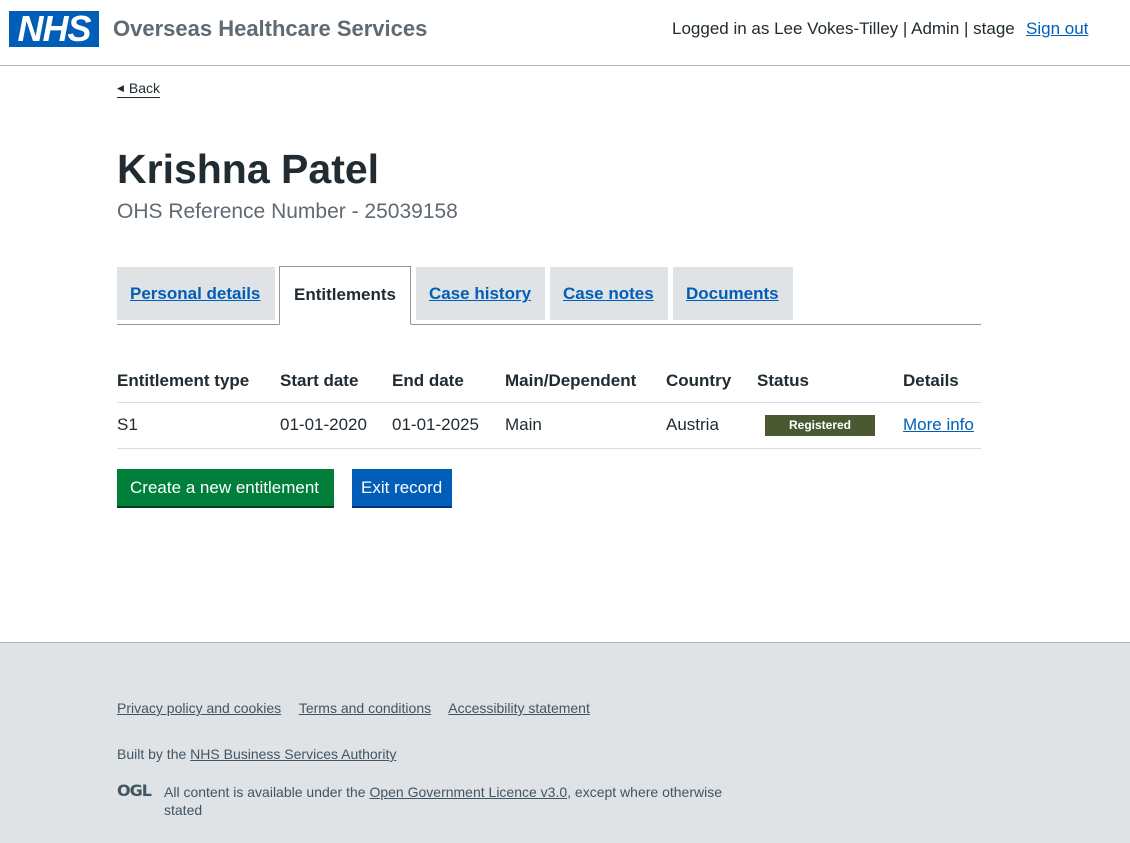  What do you see at coordinates (154, 754) in the screenshot?
I see `built-by-prefix: Built by the` at bounding box center [154, 754].